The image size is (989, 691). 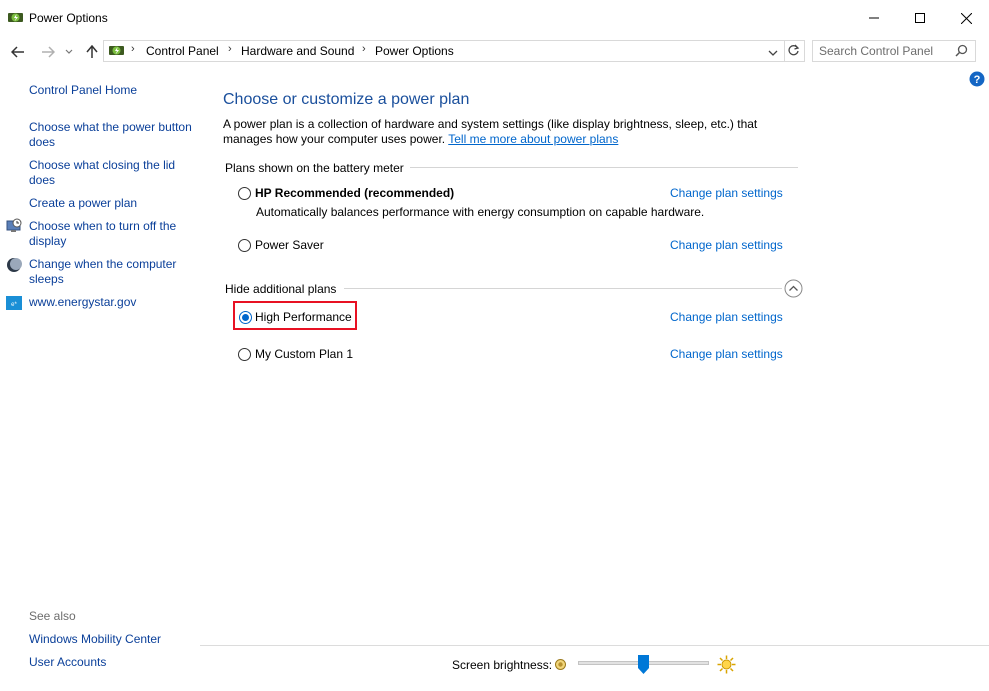 I want to click on sidebar-item-energystar: www.energystar.gov, so click(x=114, y=302).